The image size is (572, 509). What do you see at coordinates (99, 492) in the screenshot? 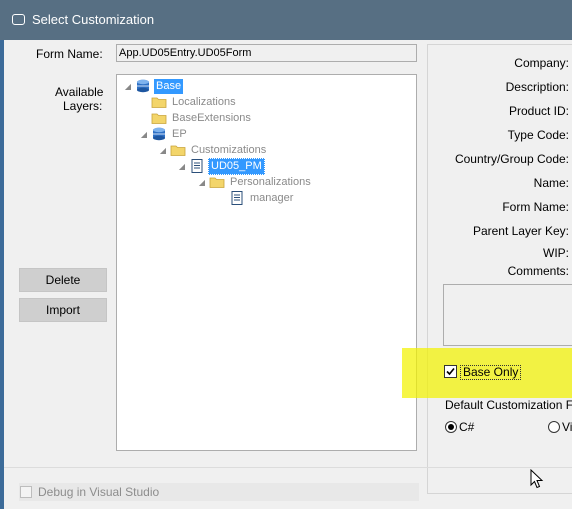
I see `debug-label: Debug in Visual Studio` at bounding box center [99, 492].